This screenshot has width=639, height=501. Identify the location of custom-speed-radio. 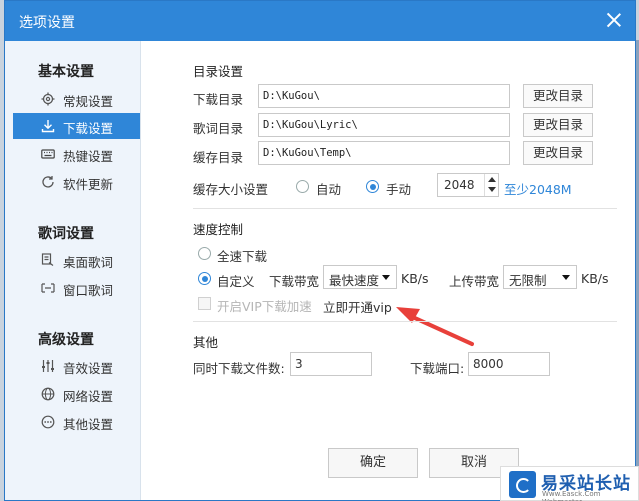
(204, 278).